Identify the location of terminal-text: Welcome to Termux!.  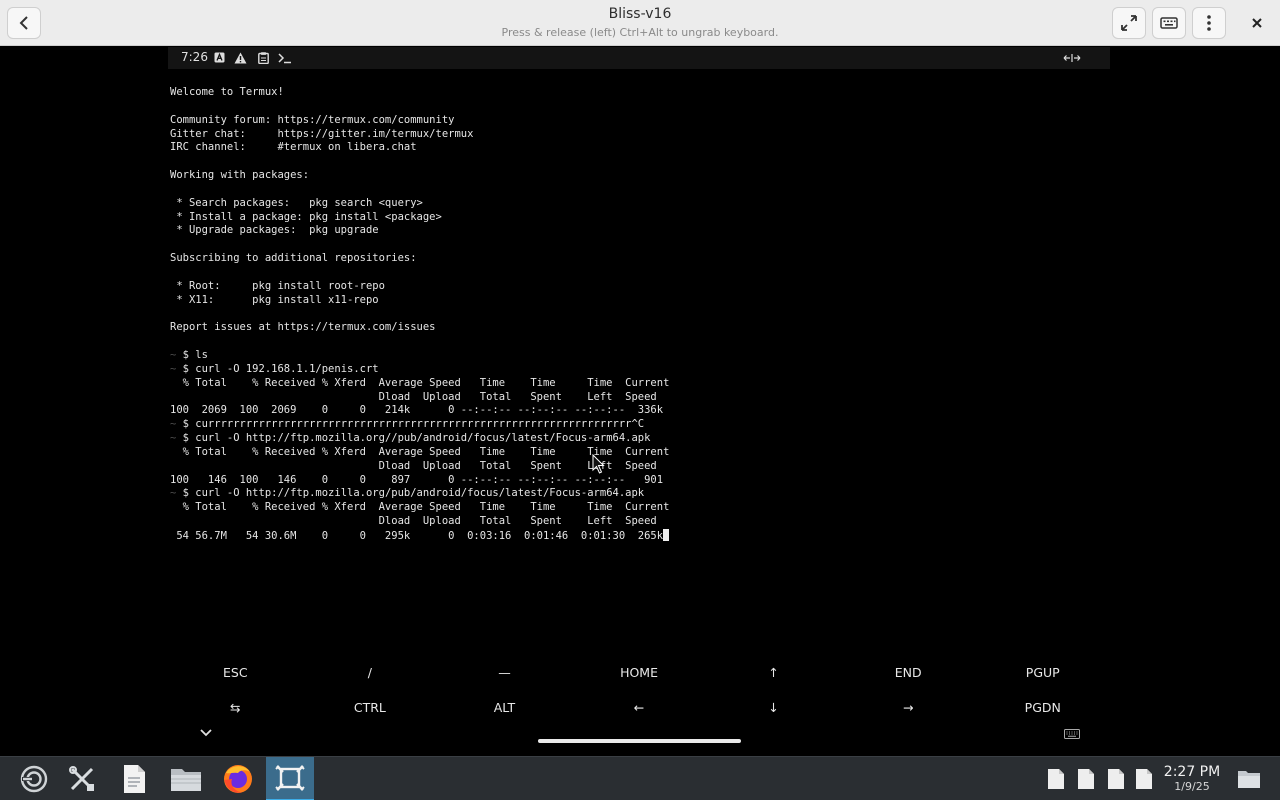
(227, 92).